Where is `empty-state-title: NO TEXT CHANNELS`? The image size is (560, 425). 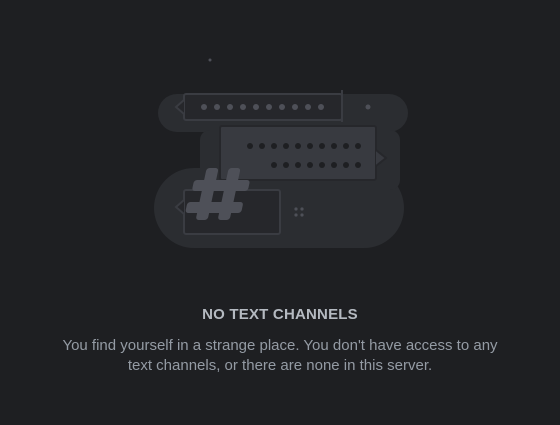 empty-state-title: NO TEXT CHANNELS is located at coordinates (280, 314).